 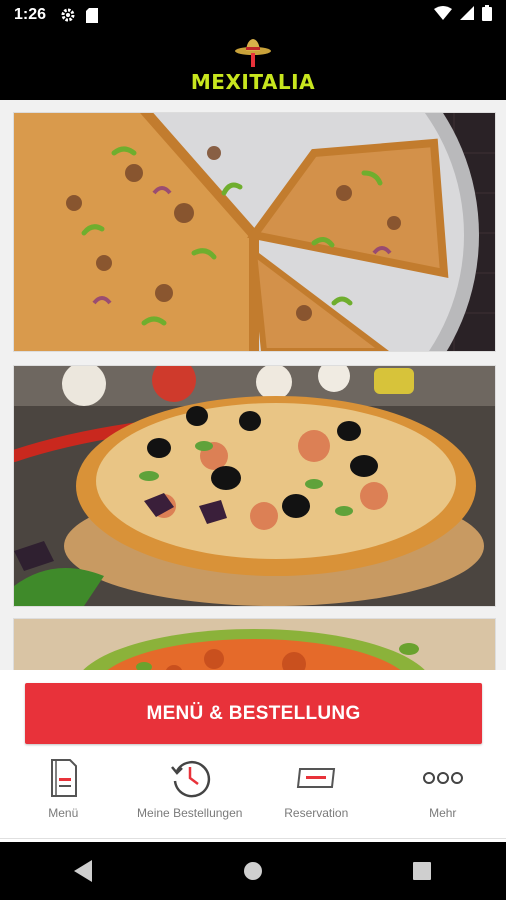 What do you see at coordinates (84, 871) in the screenshot?
I see `back-icon` at bounding box center [84, 871].